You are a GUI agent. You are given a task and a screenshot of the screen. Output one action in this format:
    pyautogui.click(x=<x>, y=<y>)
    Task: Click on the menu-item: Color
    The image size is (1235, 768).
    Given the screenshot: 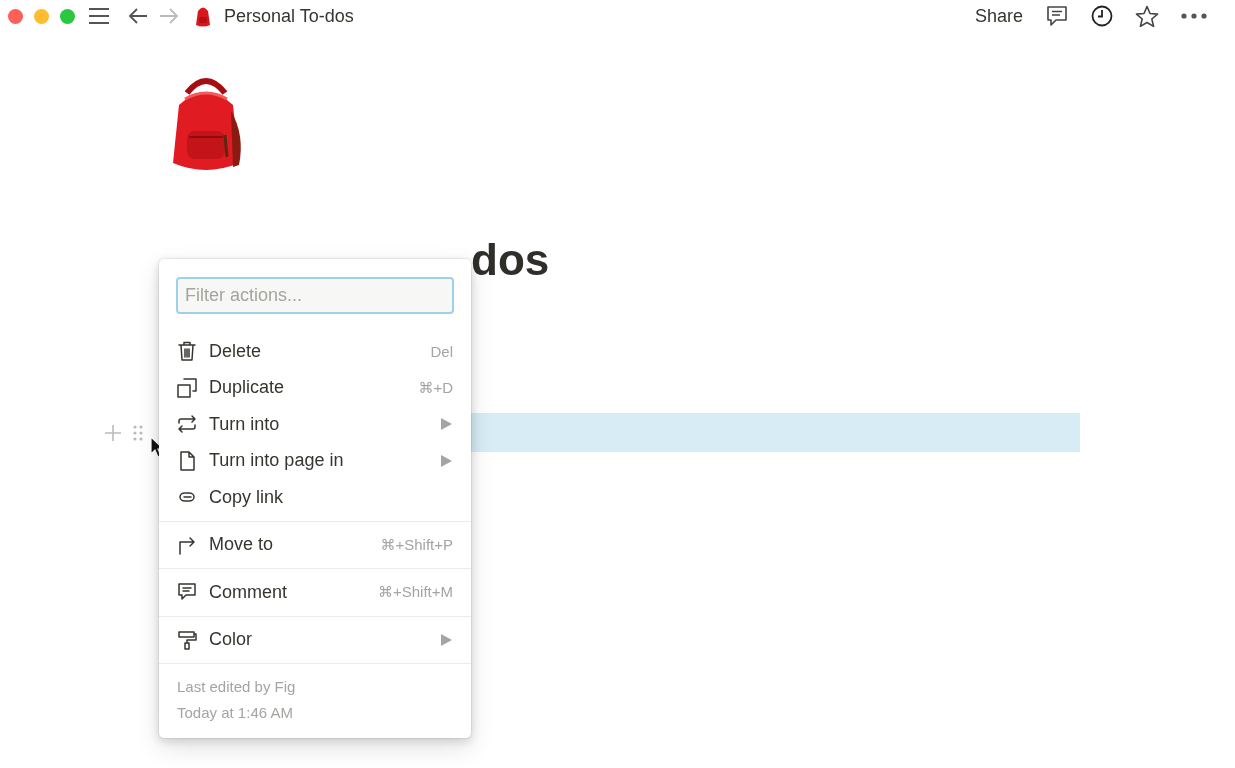 What is the action you would take?
    pyautogui.click(x=315, y=639)
    